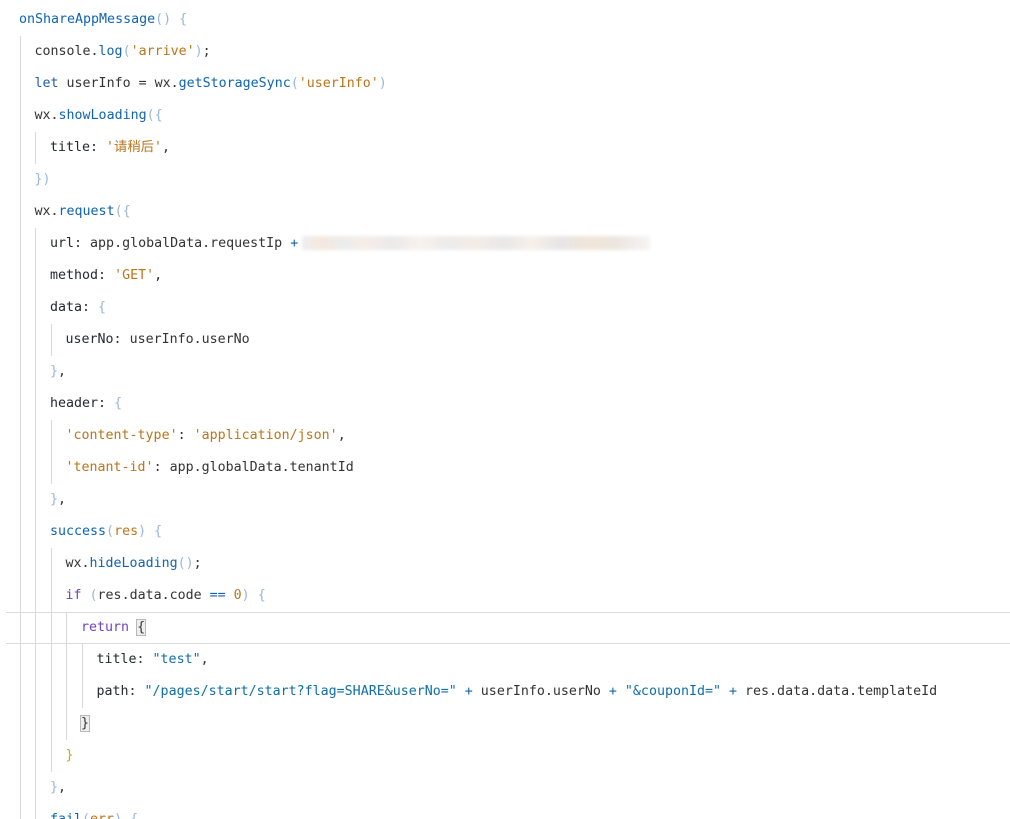  What do you see at coordinates (73, 595) in the screenshot?
I see `code-token: if` at bounding box center [73, 595].